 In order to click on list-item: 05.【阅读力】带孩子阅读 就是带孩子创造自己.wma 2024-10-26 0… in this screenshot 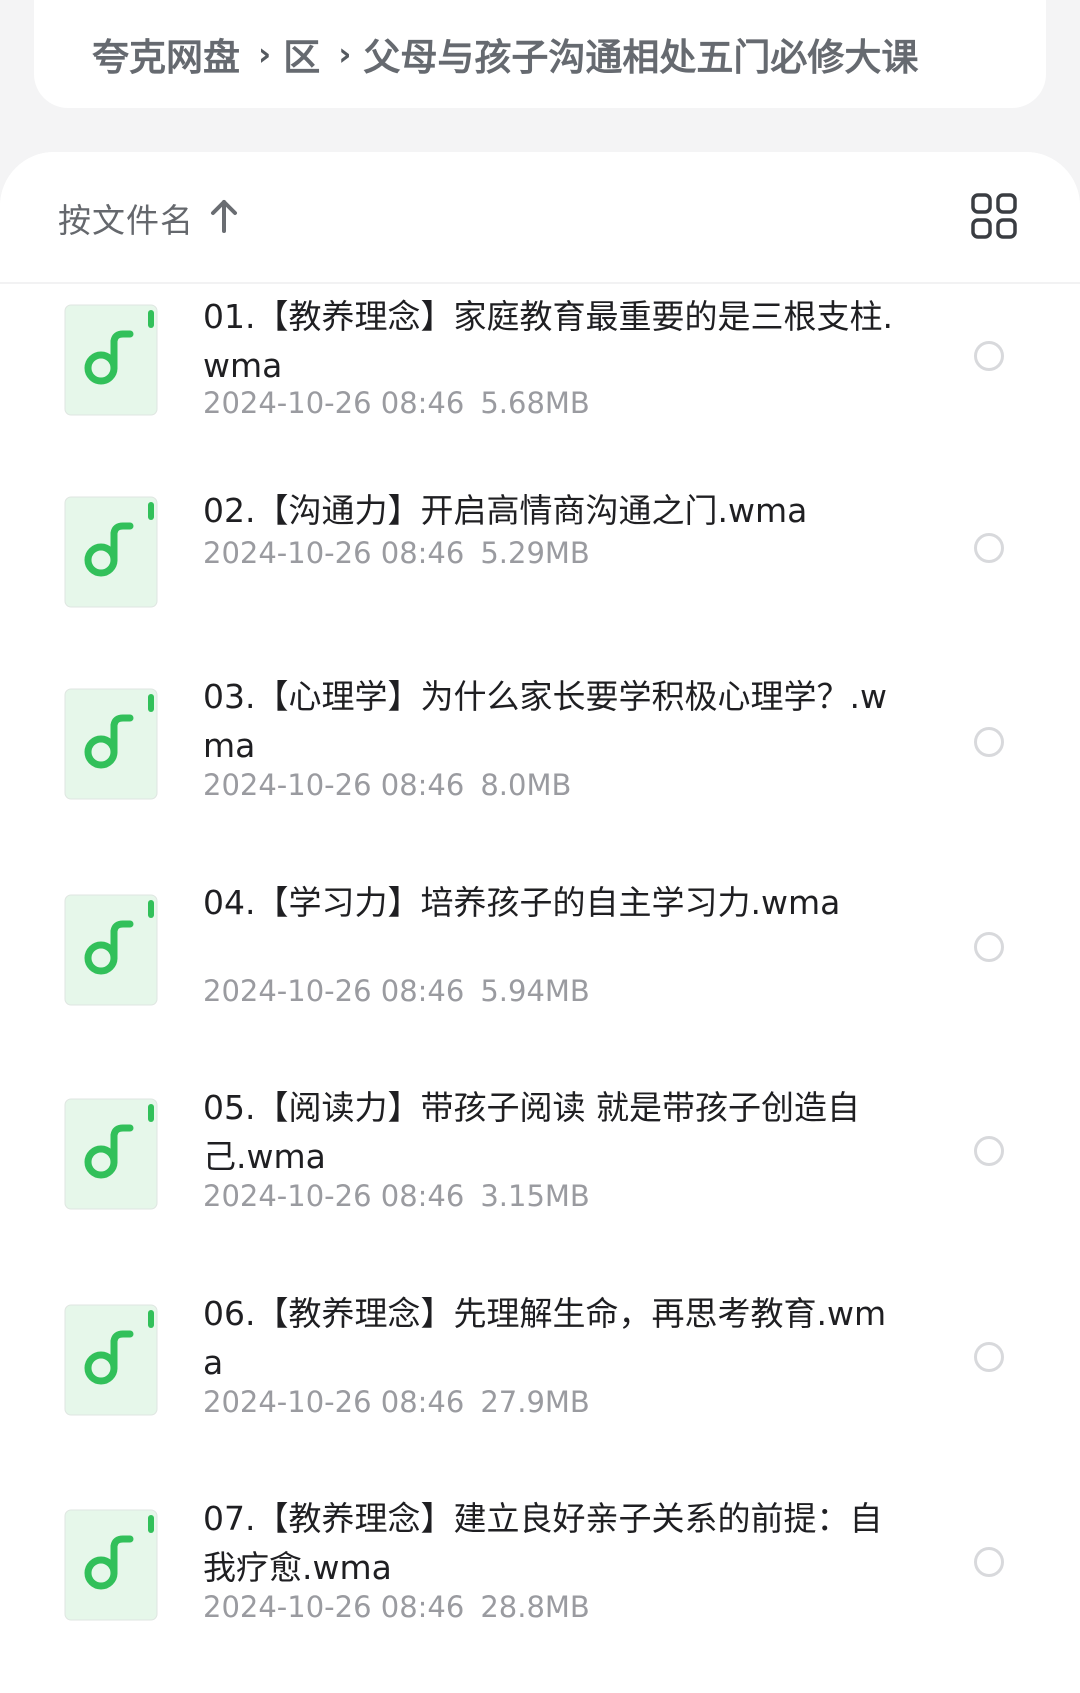, I will do `click(540, 1193)`.